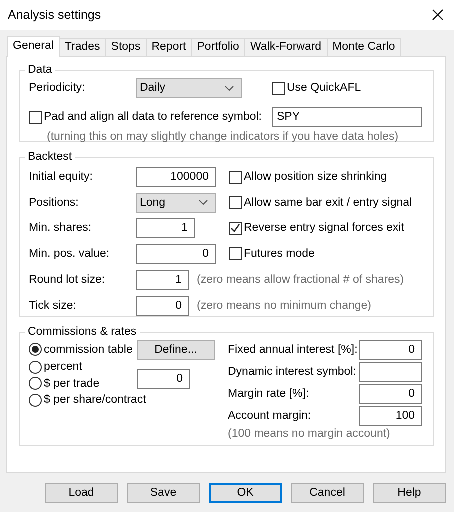 The image size is (454, 512). Describe the element at coordinates (153, 117) in the screenshot. I see `checkbox-label: Pad and align all data to reference symbol:` at that location.